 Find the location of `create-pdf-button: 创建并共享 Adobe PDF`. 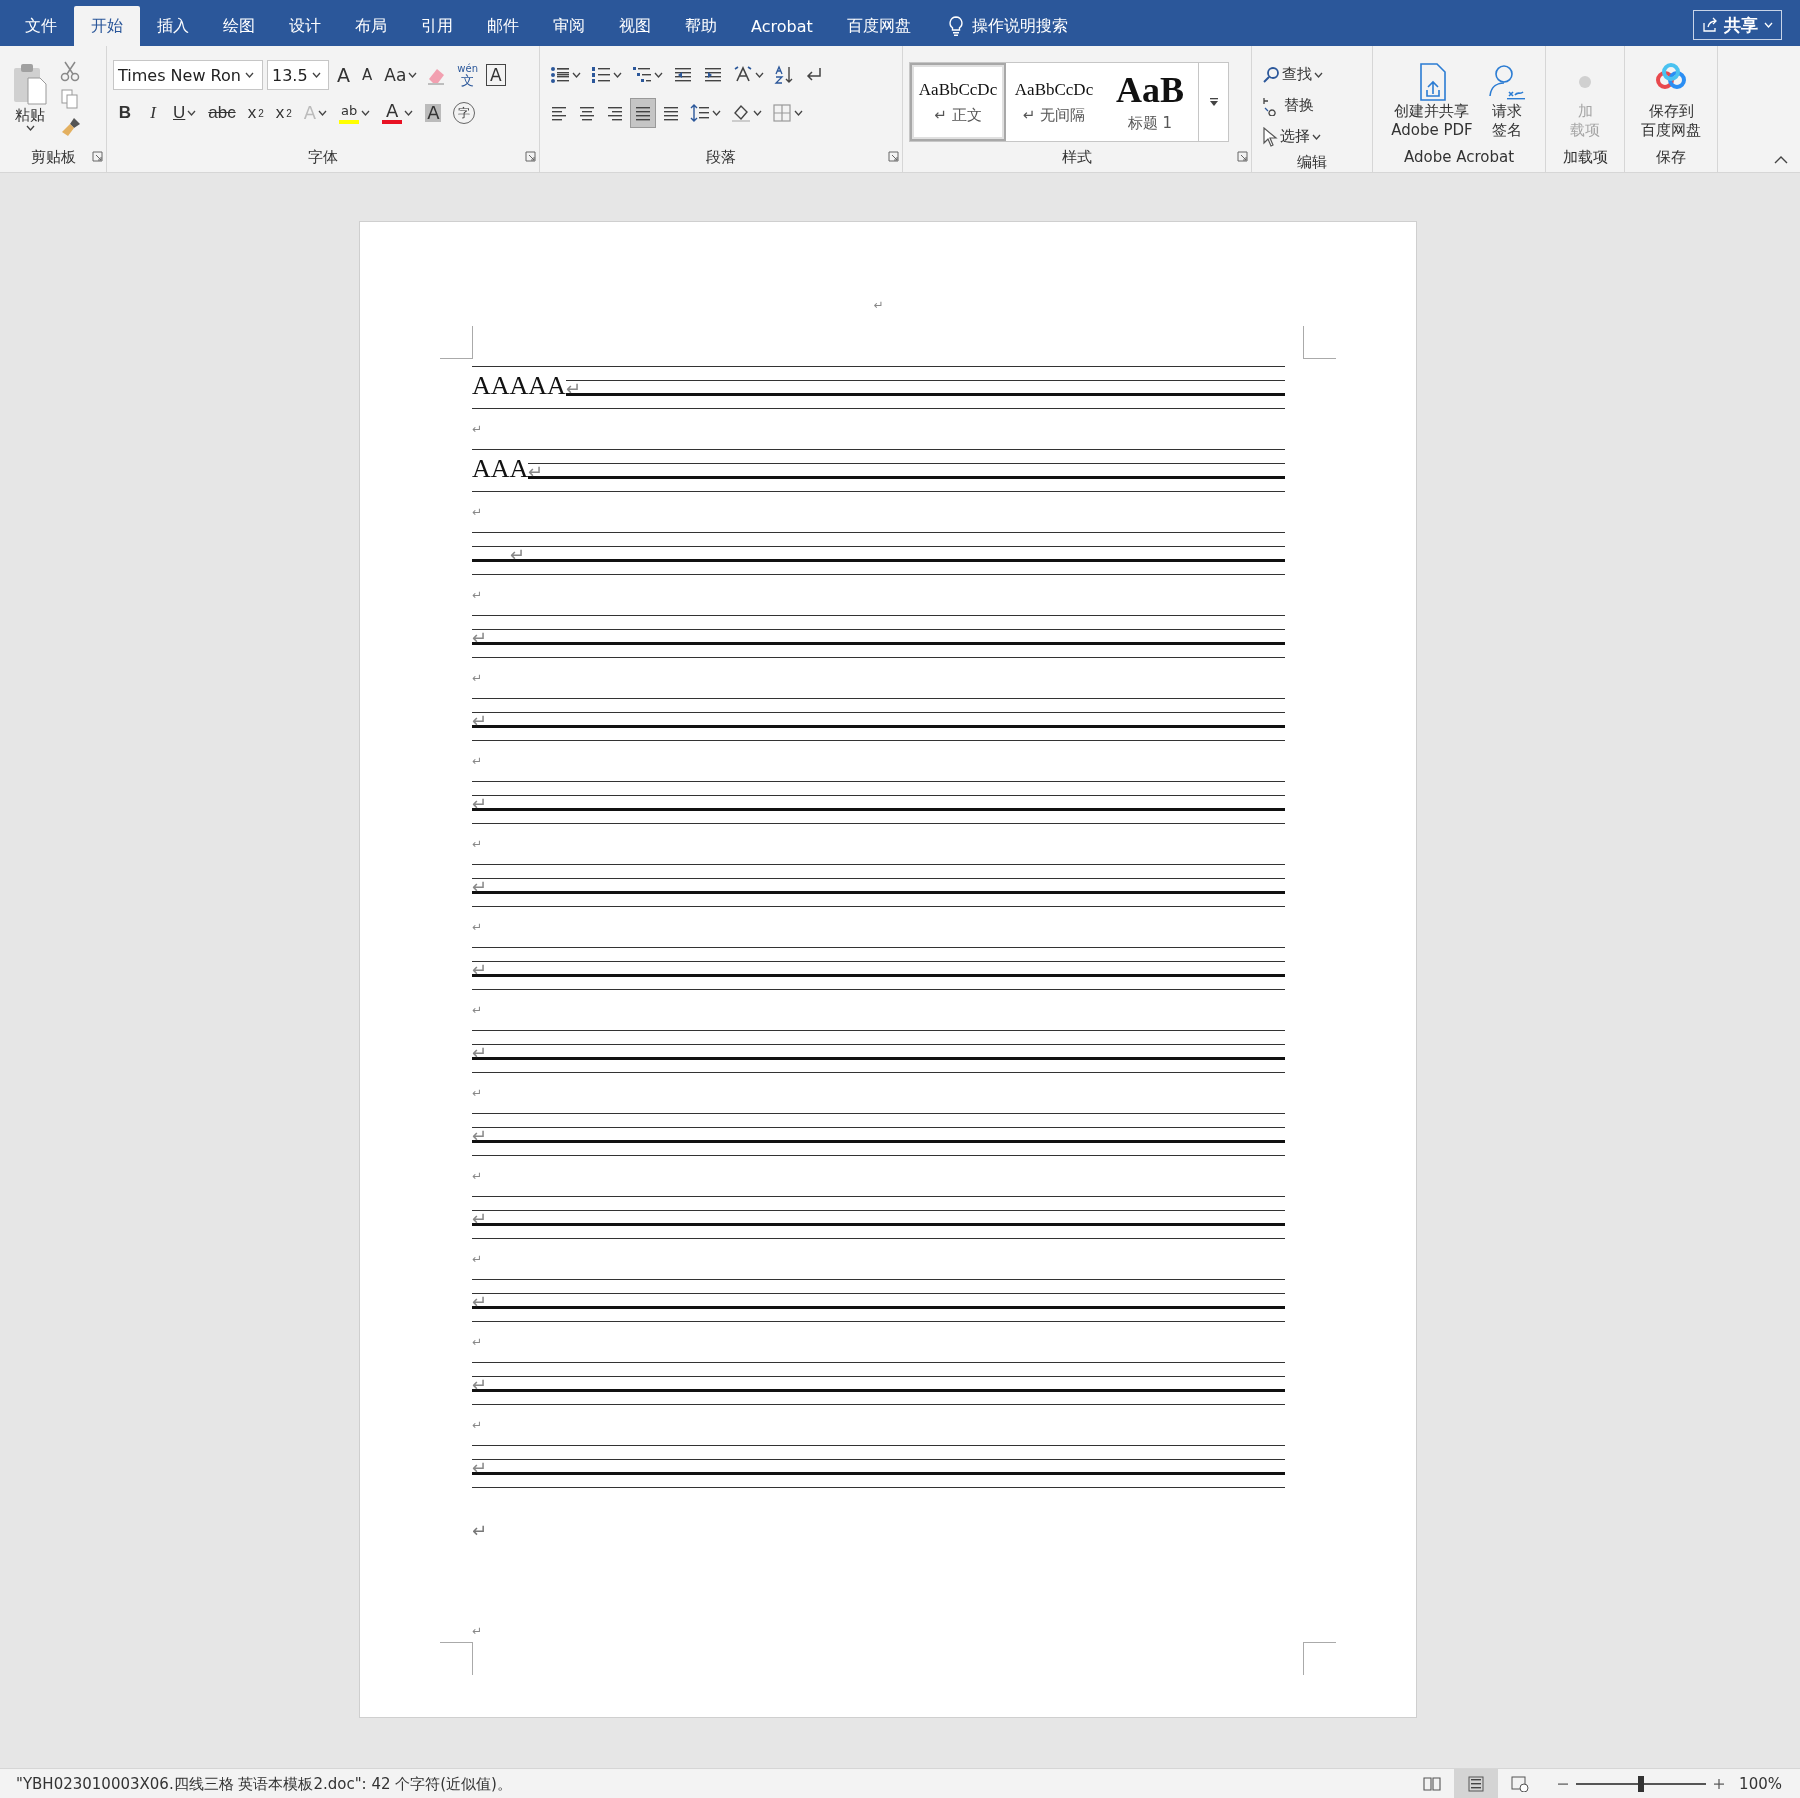

create-pdf-button: 创建并共享 Adobe PDF is located at coordinates (1432, 103).